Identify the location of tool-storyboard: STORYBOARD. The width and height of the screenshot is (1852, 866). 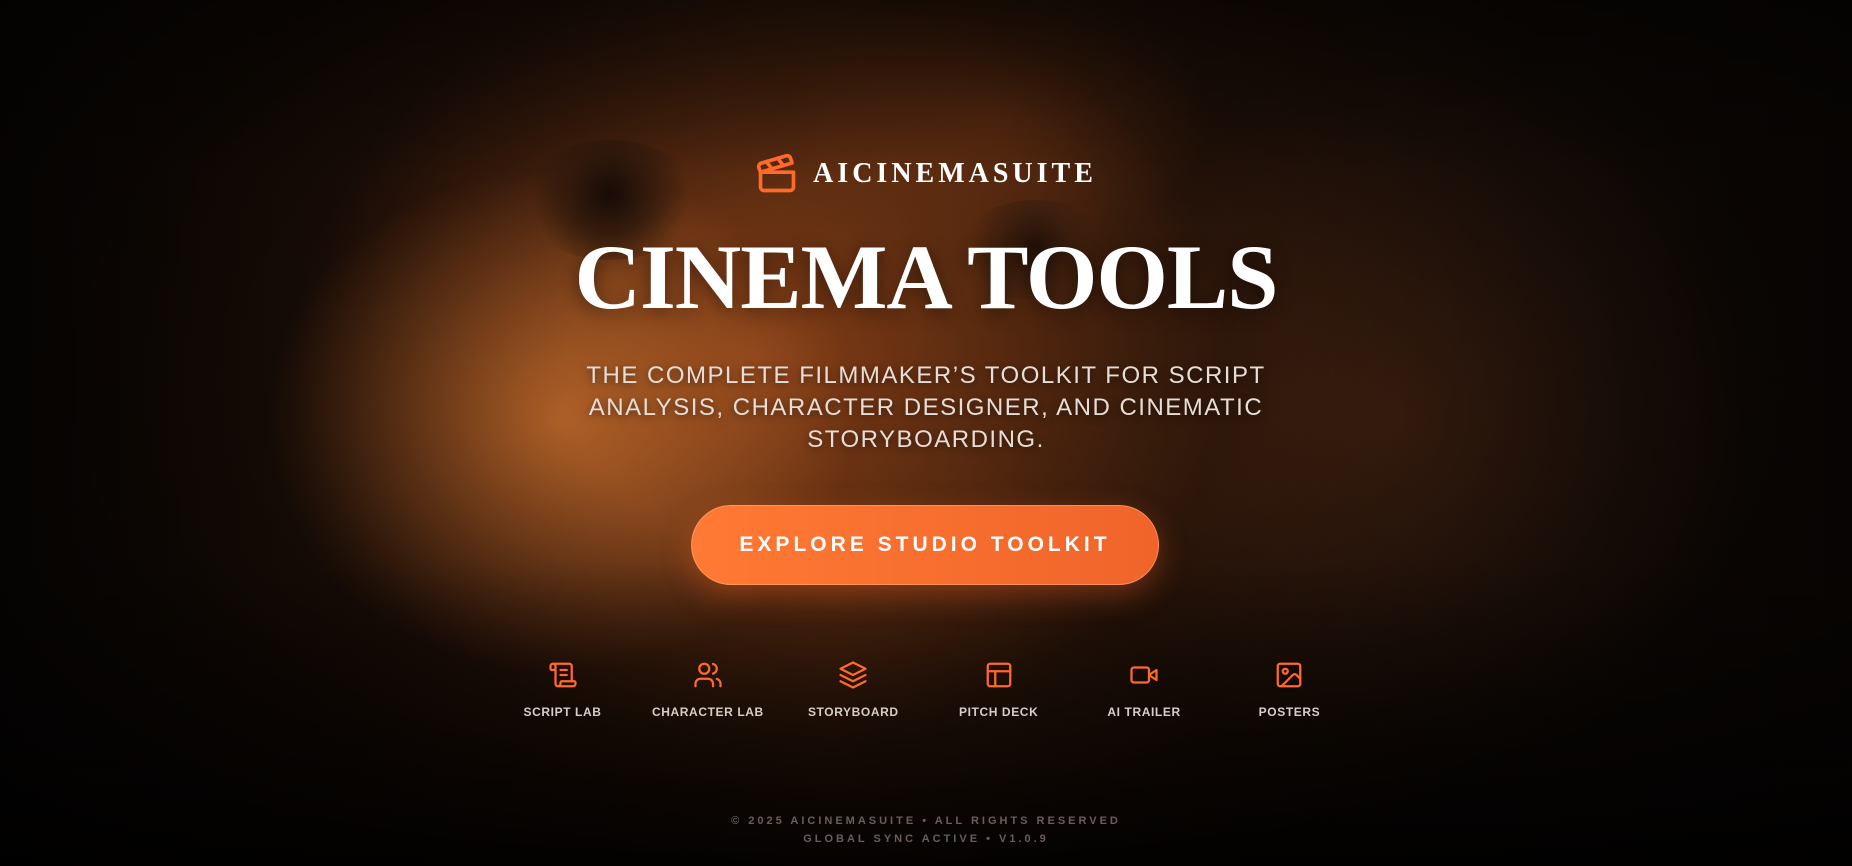
(853, 689).